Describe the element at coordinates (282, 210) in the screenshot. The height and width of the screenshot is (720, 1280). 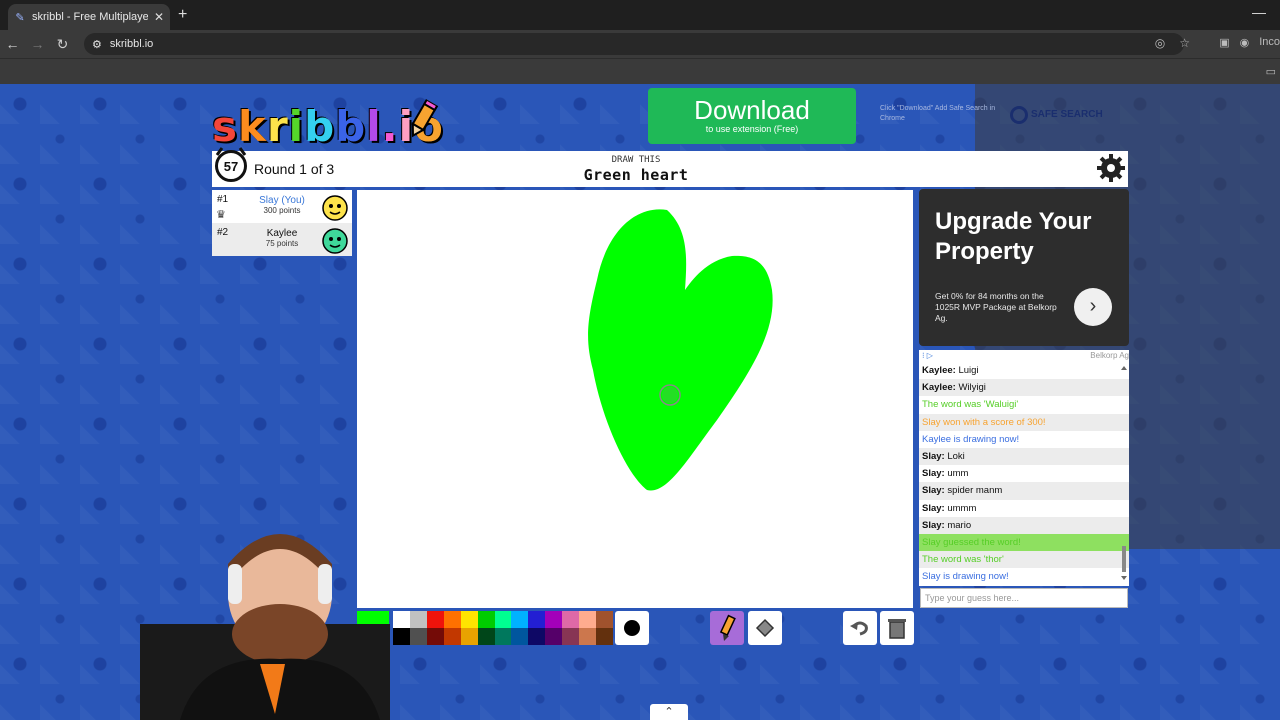
I see `player-points: 300 points` at that location.